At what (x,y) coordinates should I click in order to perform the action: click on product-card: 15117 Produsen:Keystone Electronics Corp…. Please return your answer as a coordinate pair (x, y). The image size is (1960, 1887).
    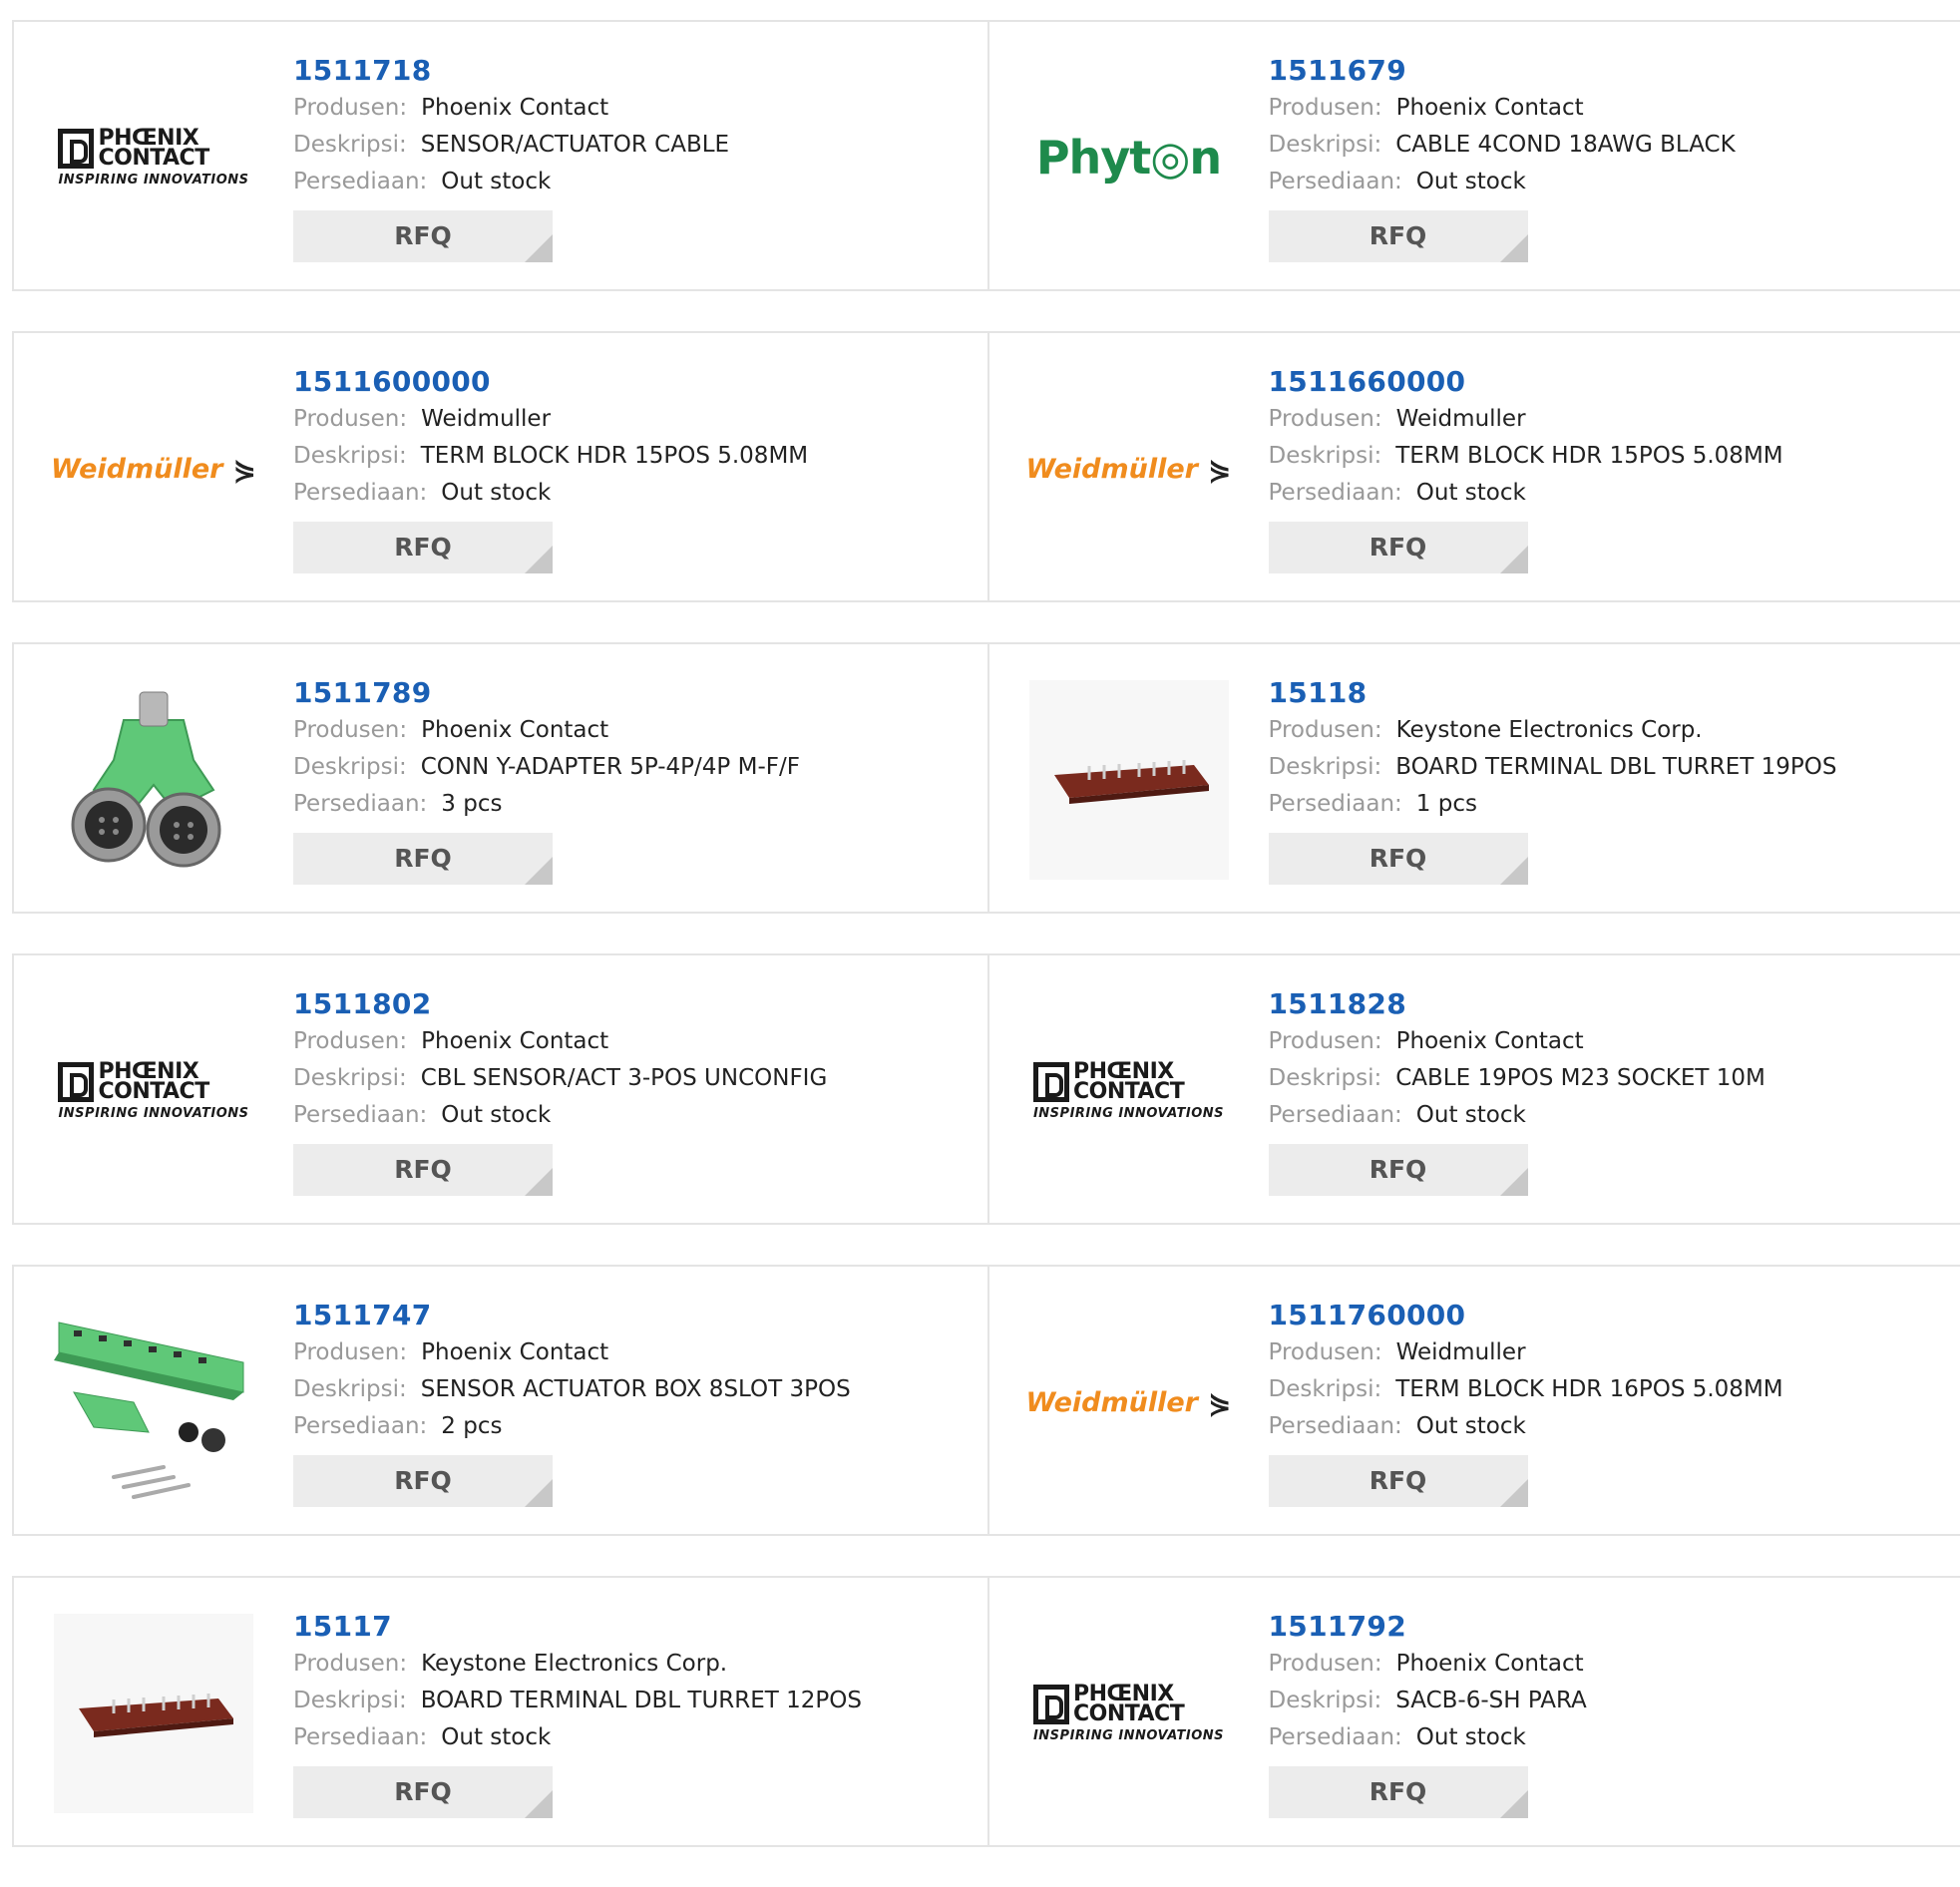
    Looking at the image, I should click on (501, 1711).